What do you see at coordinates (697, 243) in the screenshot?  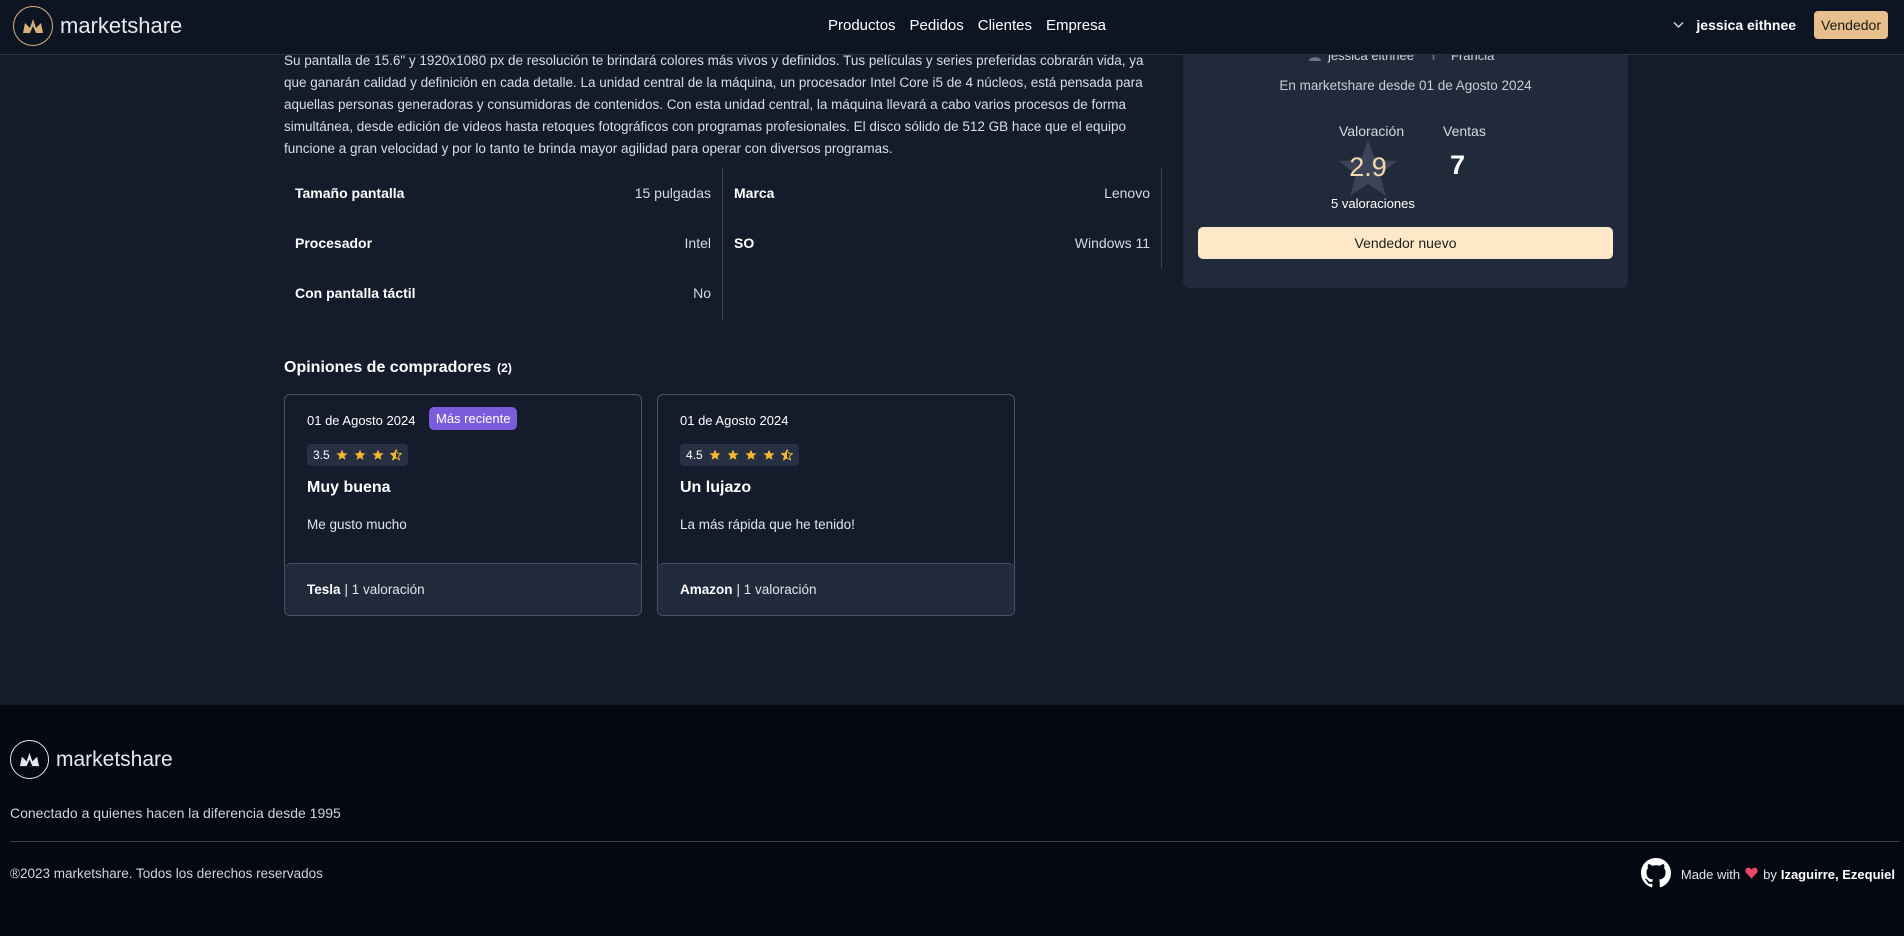 I see `spec-value: Intel` at bounding box center [697, 243].